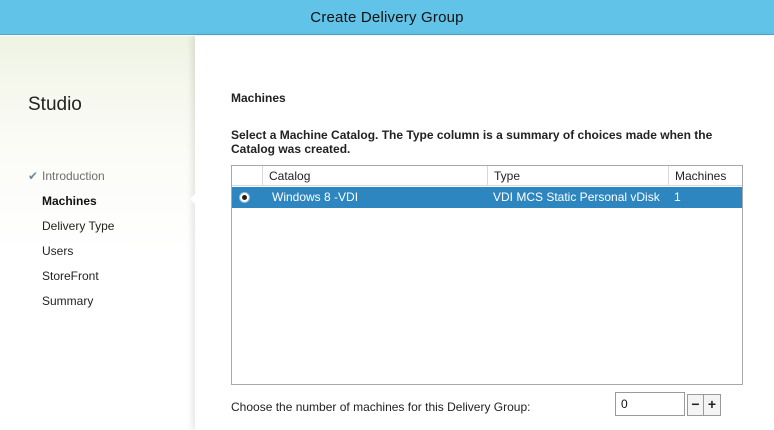  What do you see at coordinates (677, 197) in the screenshot?
I see `cell-machines: 1` at bounding box center [677, 197].